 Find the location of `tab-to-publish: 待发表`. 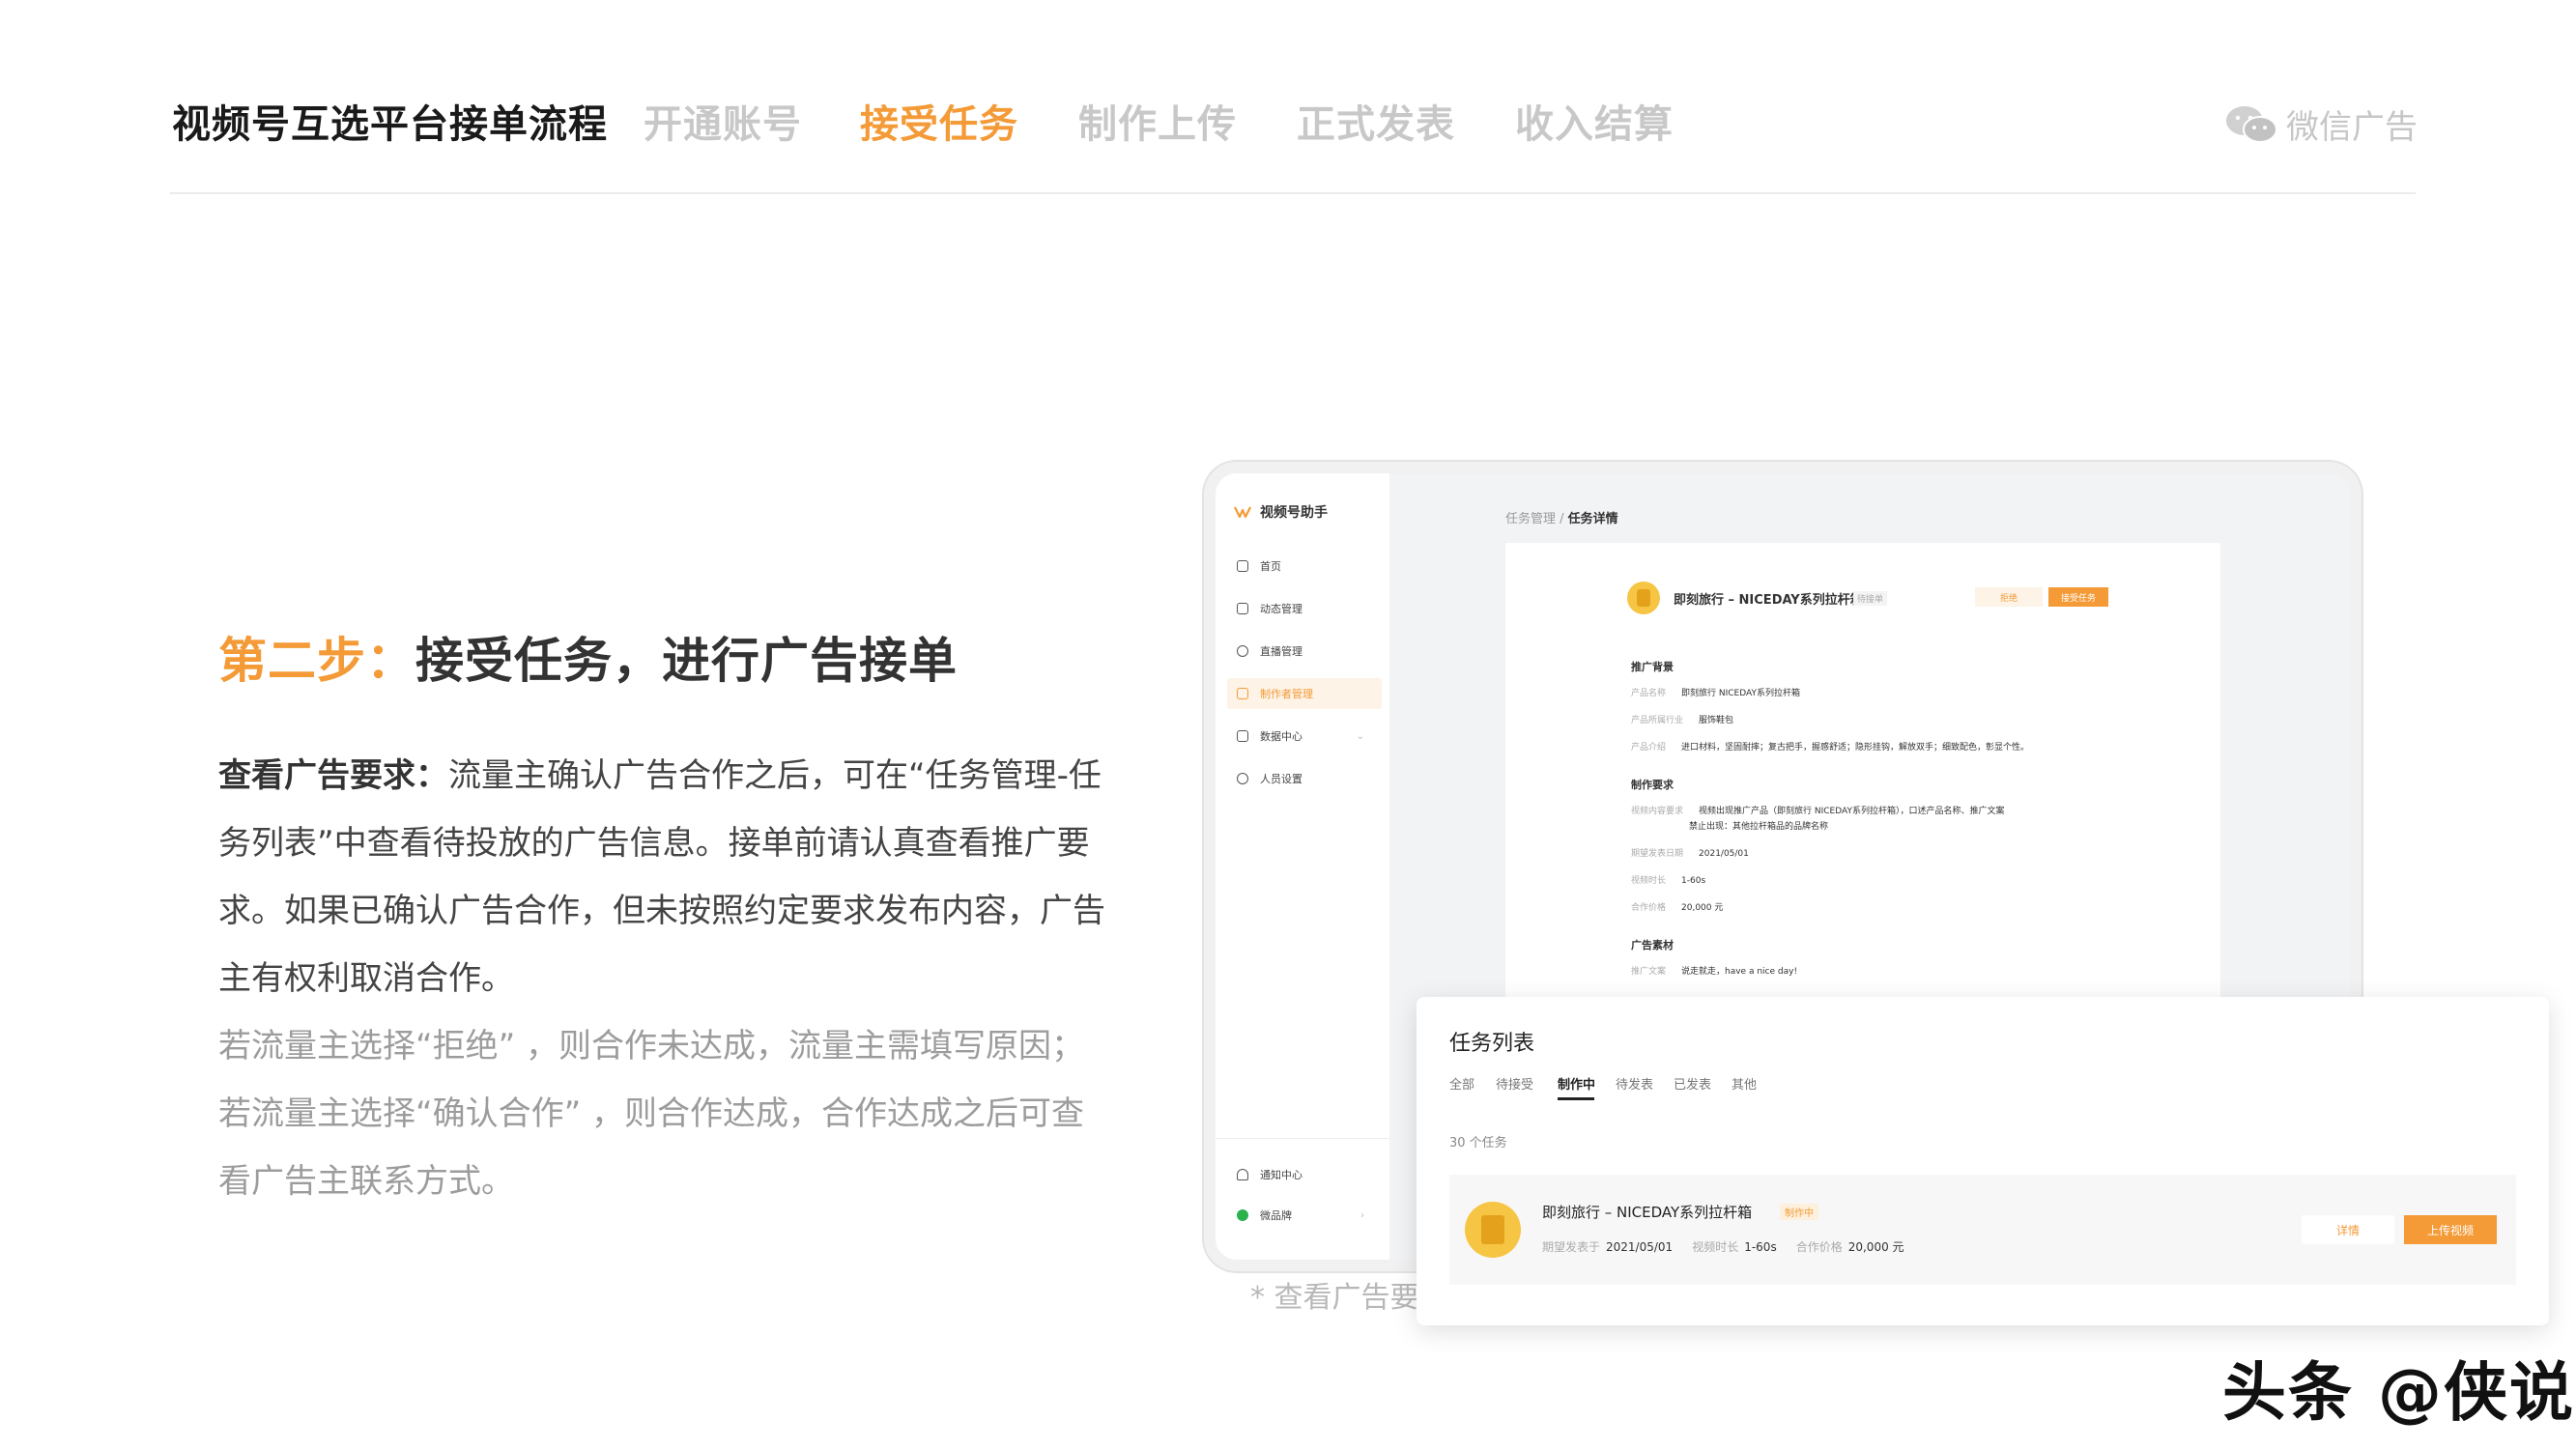

tab-to-publish: 待发表 is located at coordinates (1635, 1083).